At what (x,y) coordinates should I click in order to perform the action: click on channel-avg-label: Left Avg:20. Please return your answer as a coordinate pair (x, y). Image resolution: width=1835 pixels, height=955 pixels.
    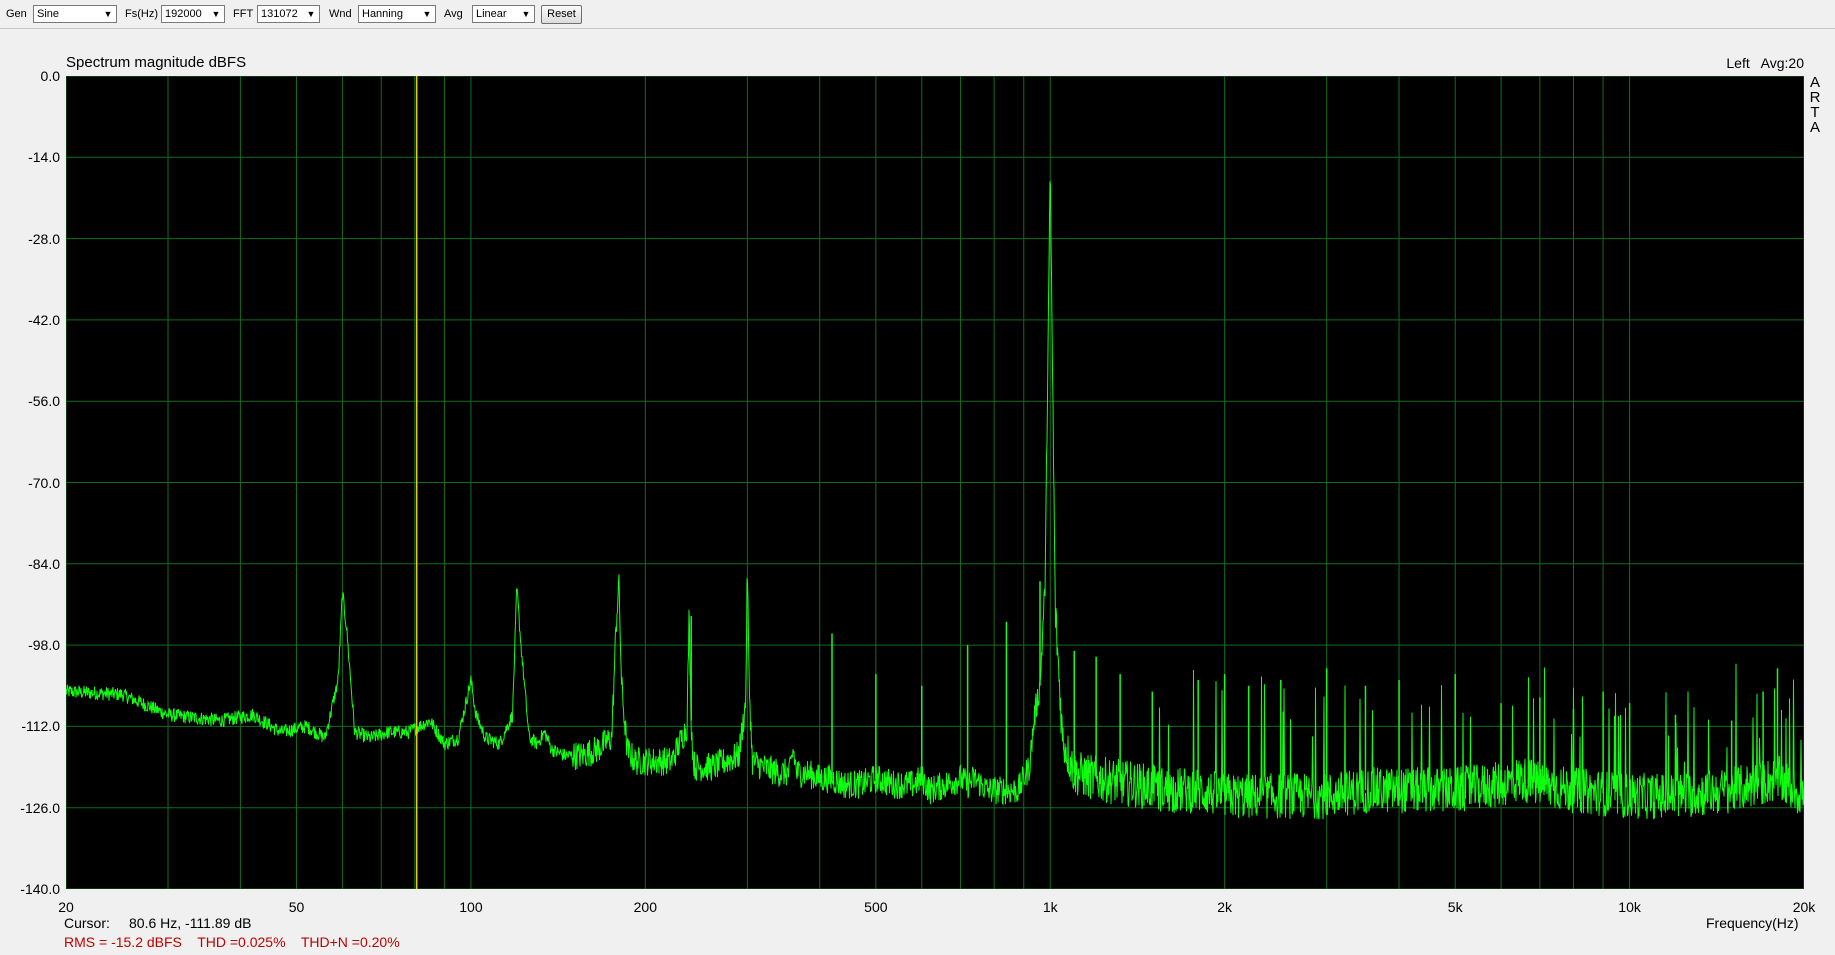
    Looking at the image, I should click on (1765, 63).